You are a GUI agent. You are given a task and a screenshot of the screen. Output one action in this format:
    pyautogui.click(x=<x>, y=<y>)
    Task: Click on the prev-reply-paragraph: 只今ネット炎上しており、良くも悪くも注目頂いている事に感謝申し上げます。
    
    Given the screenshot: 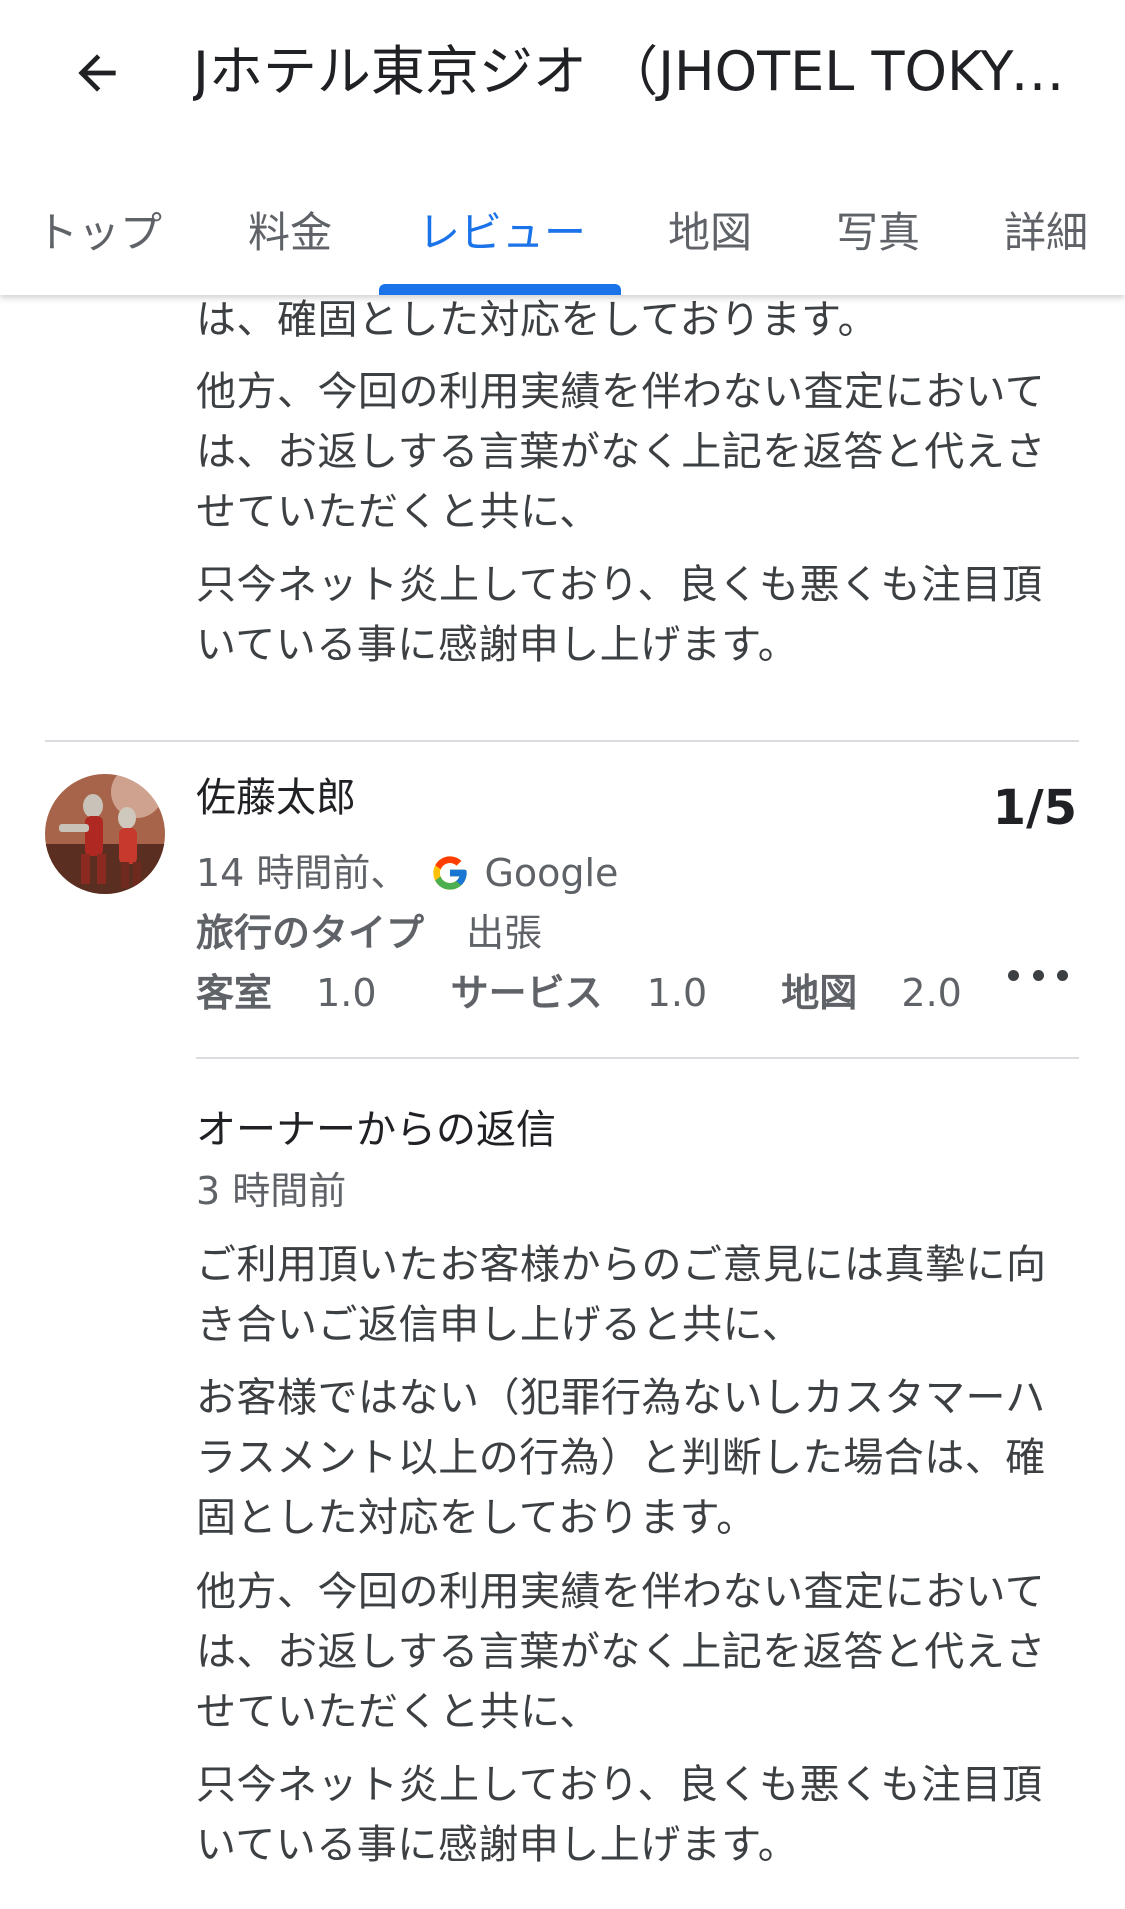 What is the action you would take?
    pyautogui.click(x=619, y=615)
    